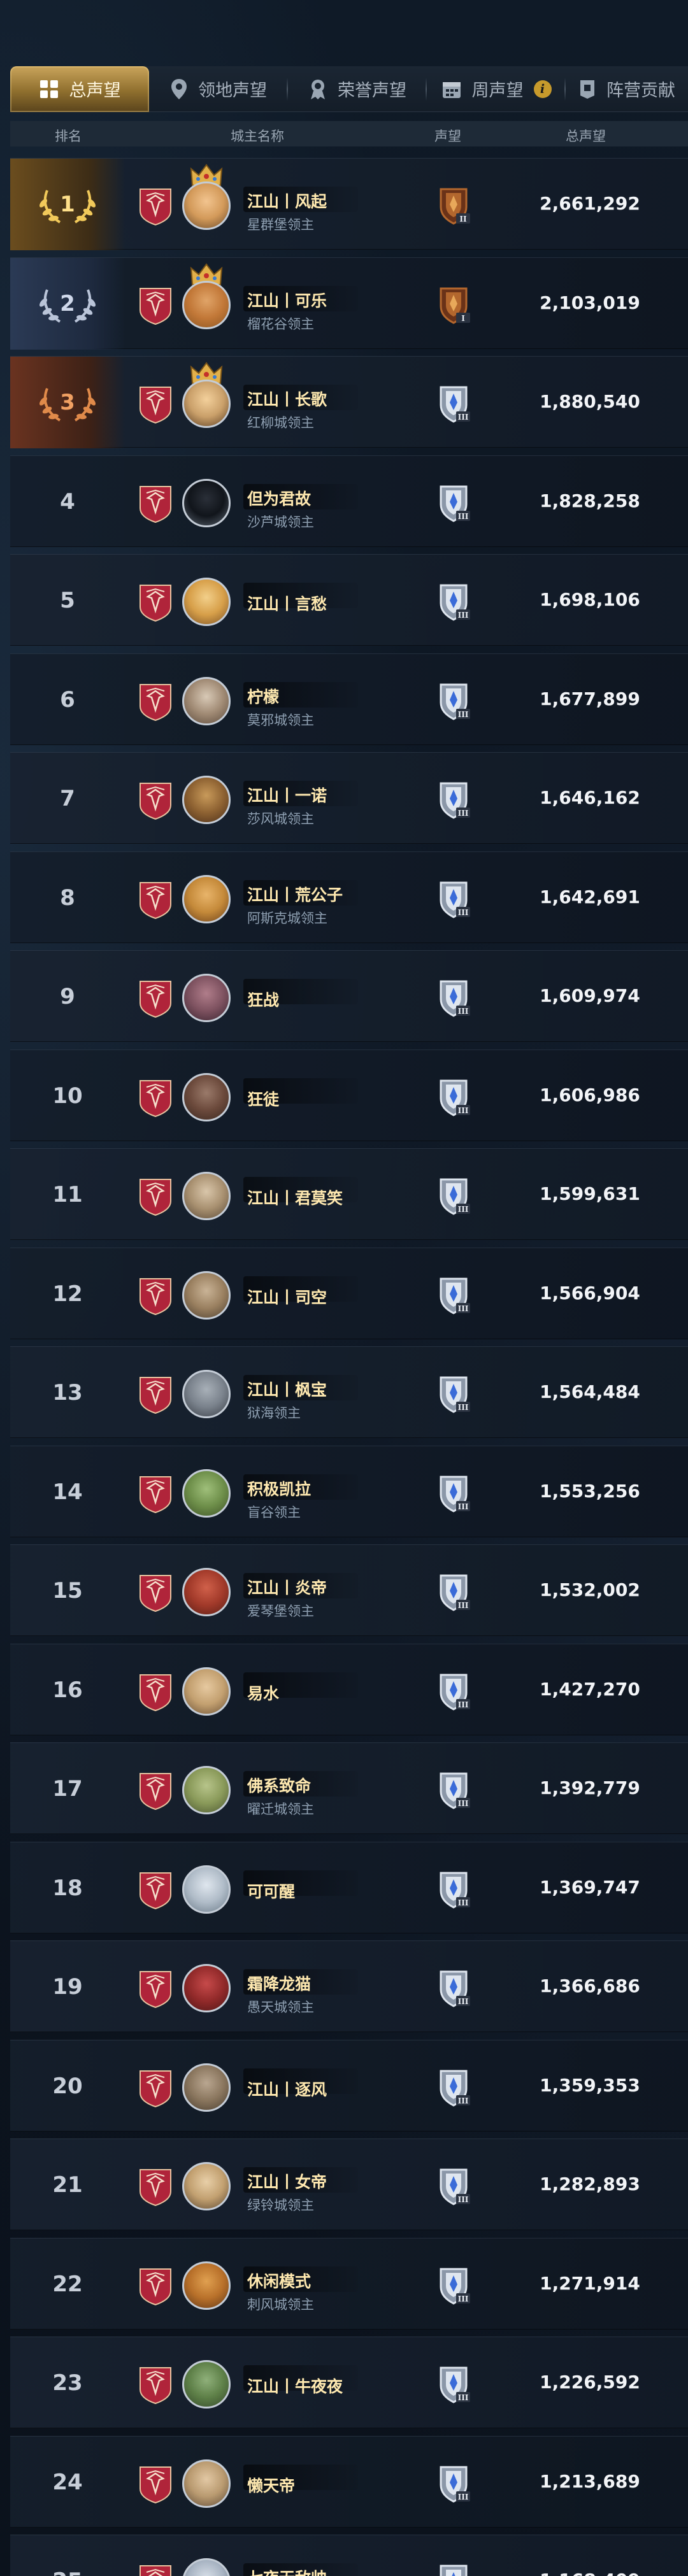 This screenshot has height=2576, width=688. Describe the element at coordinates (279, 2280) in the screenshot. I see `player-name: 休闲模式` at that location.